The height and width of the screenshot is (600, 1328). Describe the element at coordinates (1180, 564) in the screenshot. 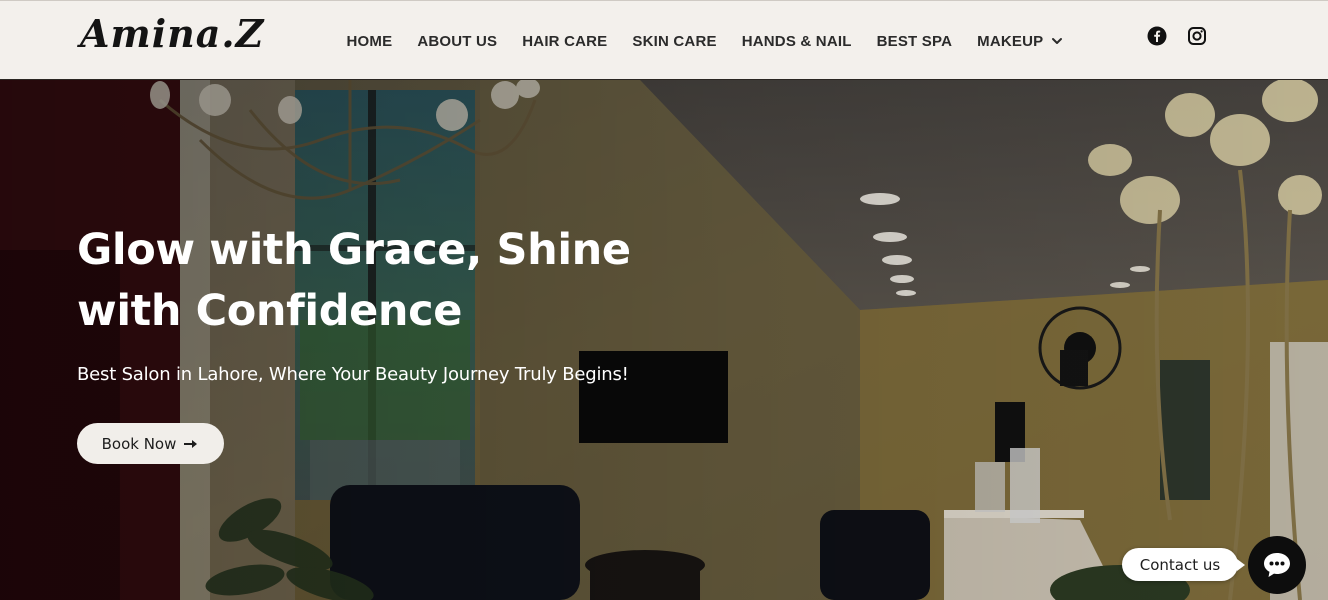

I see `contact-us-text: Contact us` at that location.